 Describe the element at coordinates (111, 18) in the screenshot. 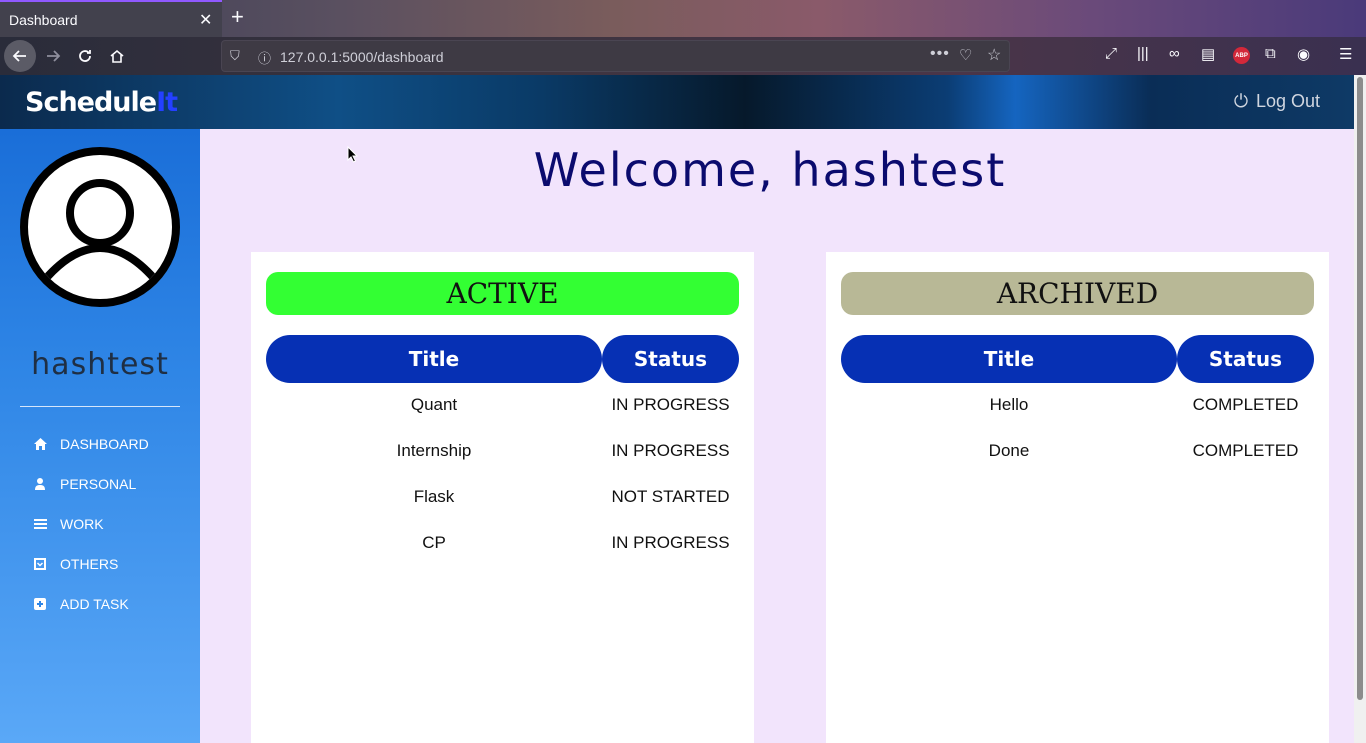

I see `browser-tab: Dashboard ✕` at that location.